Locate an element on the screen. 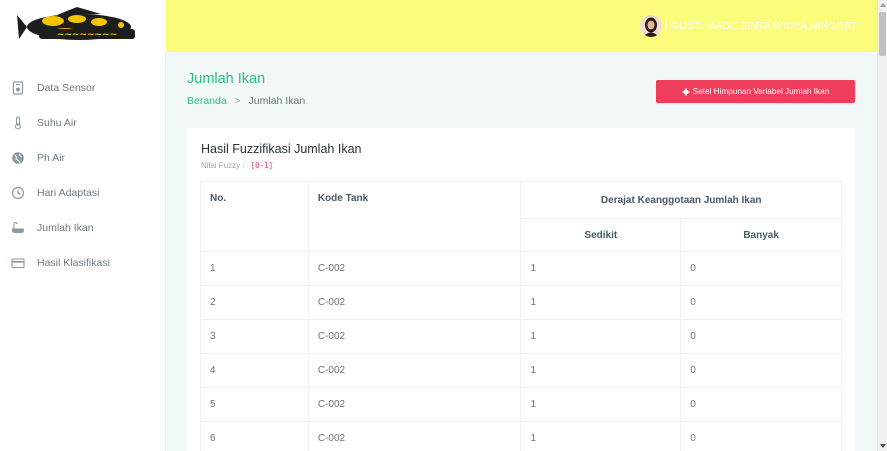 The image size is (887, 451). header-membership-group: Derajat Keanggotaan Jumlah Ikan is located at coordinates (681, 200).